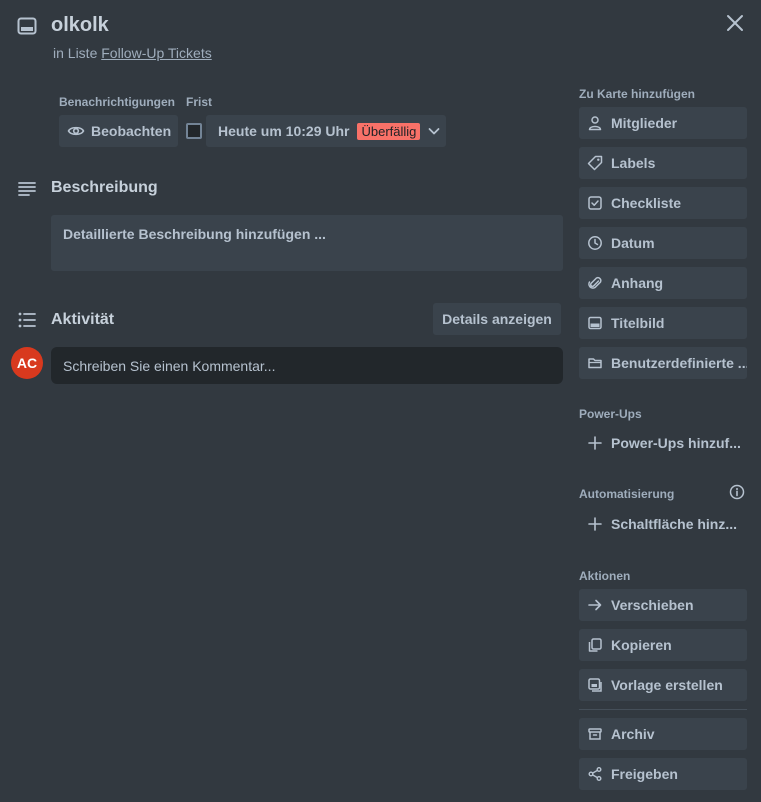 Image resolution: width=761 pixels, height=802 pixels. I want to click on move-label: Verschieben, so click(652, 605).